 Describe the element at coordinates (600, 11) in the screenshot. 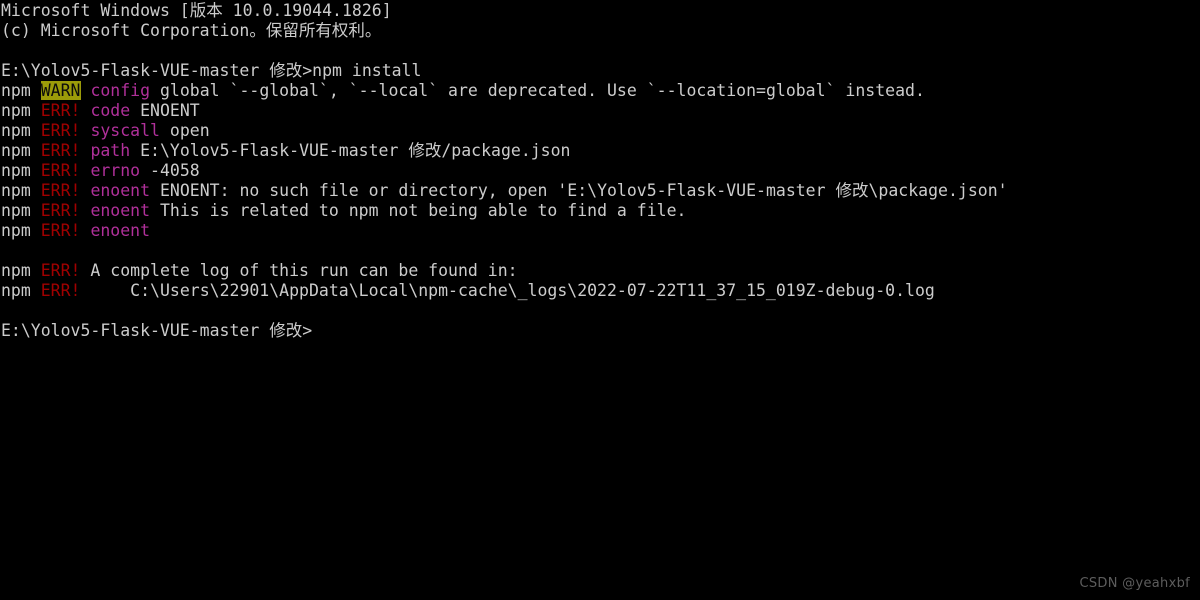

I see `line-version-banner: Microsoft Windows [版本 10.0.19044.1826]` at that location.